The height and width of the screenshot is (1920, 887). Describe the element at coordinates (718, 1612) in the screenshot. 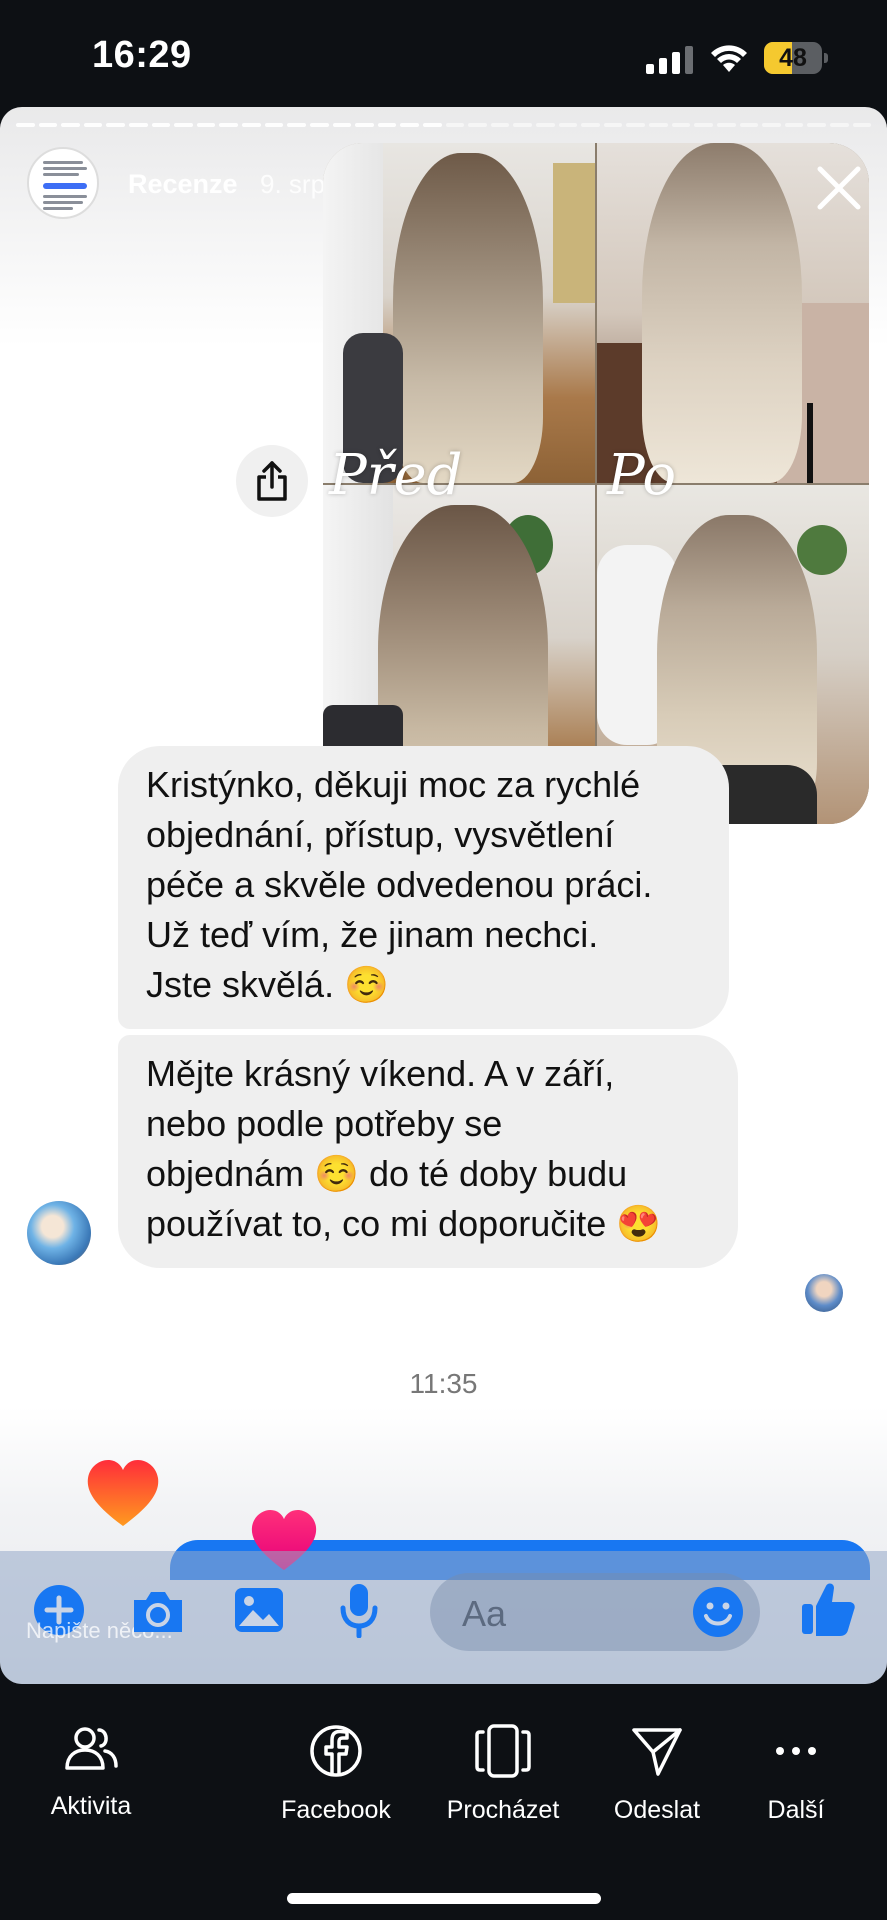

I see `emoji-icon` at that location.